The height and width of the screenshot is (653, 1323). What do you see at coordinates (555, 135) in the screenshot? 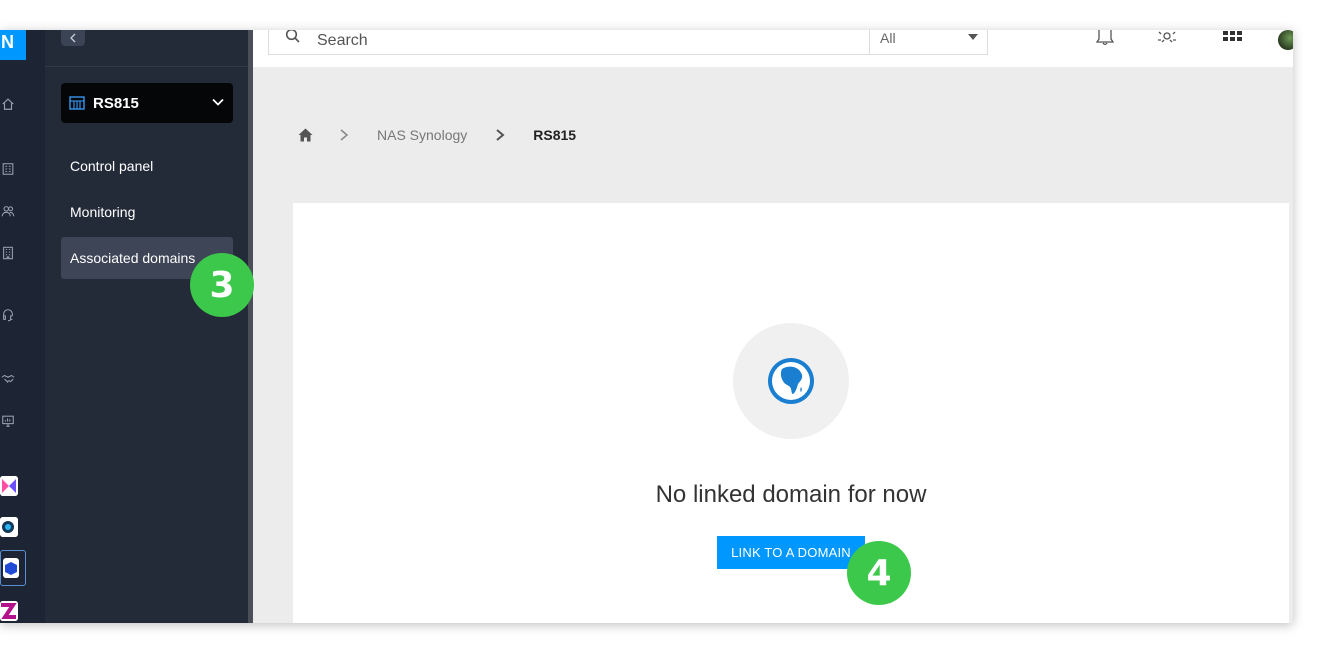
I see `breadcrumb-current: RS815` at bounding box center [555, 135].